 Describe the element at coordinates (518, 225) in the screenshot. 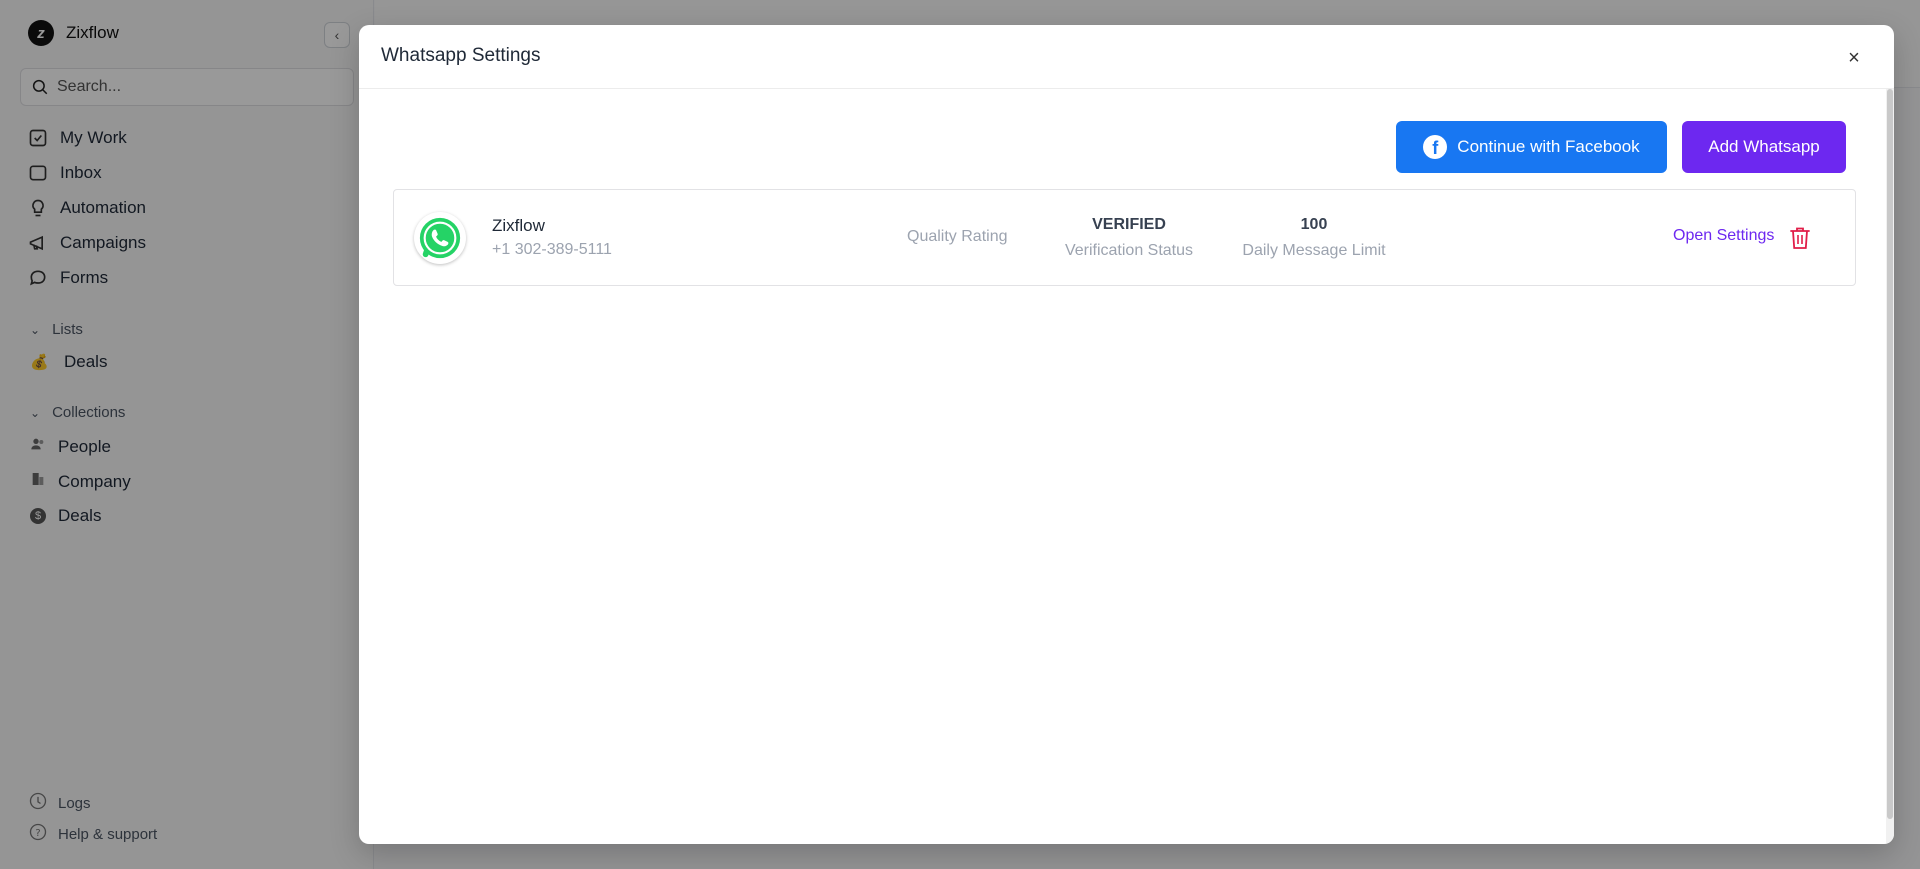

I see `account-name: Zixflow` at that location.